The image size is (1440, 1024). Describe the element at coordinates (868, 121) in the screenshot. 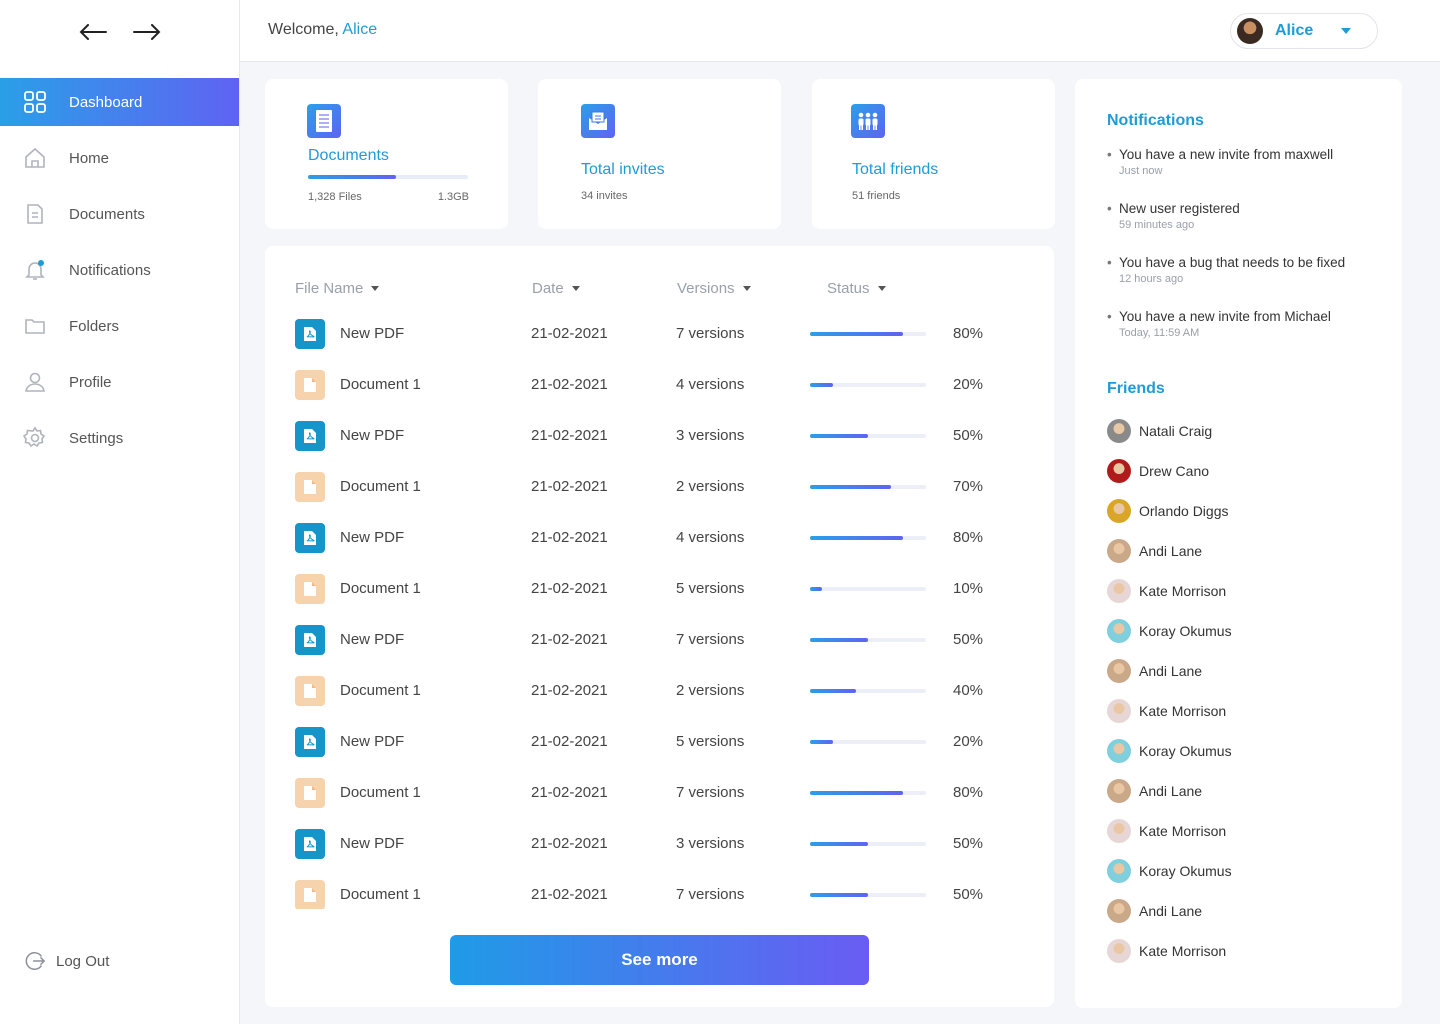

I see `group-icon` at that location.